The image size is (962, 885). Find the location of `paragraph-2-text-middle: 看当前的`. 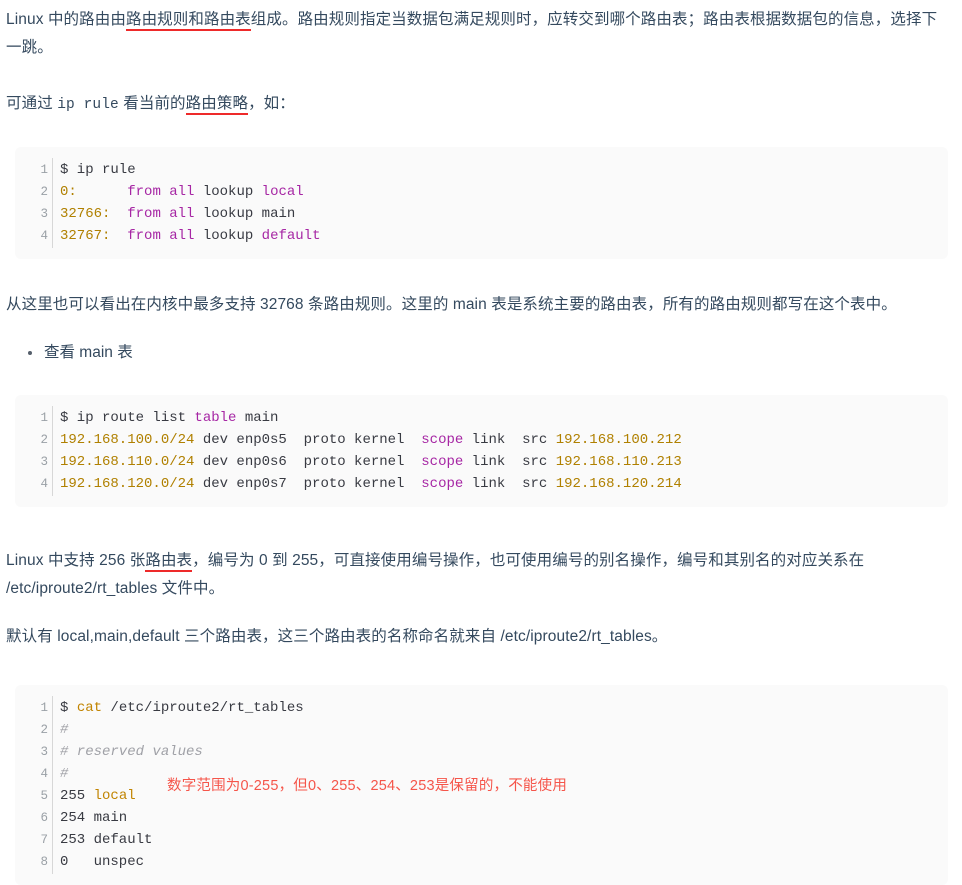

paragraph-2-text-middle: 看当前的 is located at coordinates (152, 103).